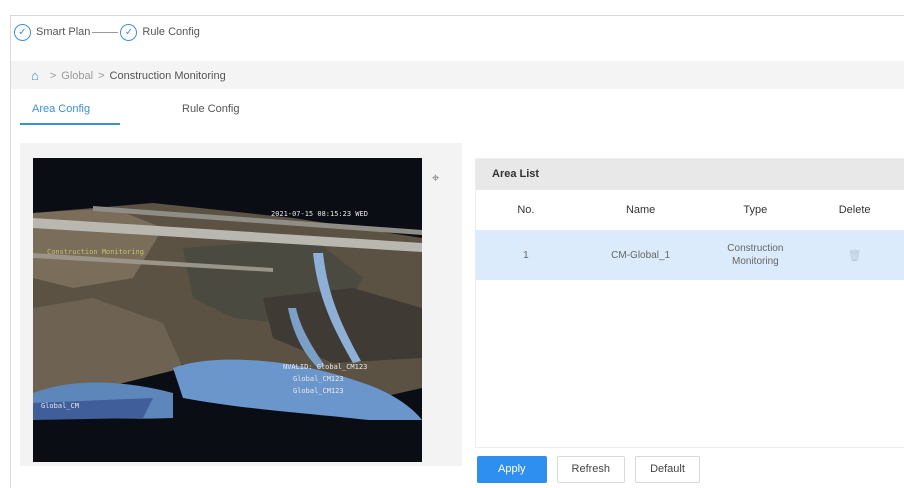 The width and height of the screenshot is (904, 488). Describe the element at coordinates (690, 255) in the screenshot. I see `table-row: 1 CM-Global_1 Construction Monitoring 🗑` at that location.